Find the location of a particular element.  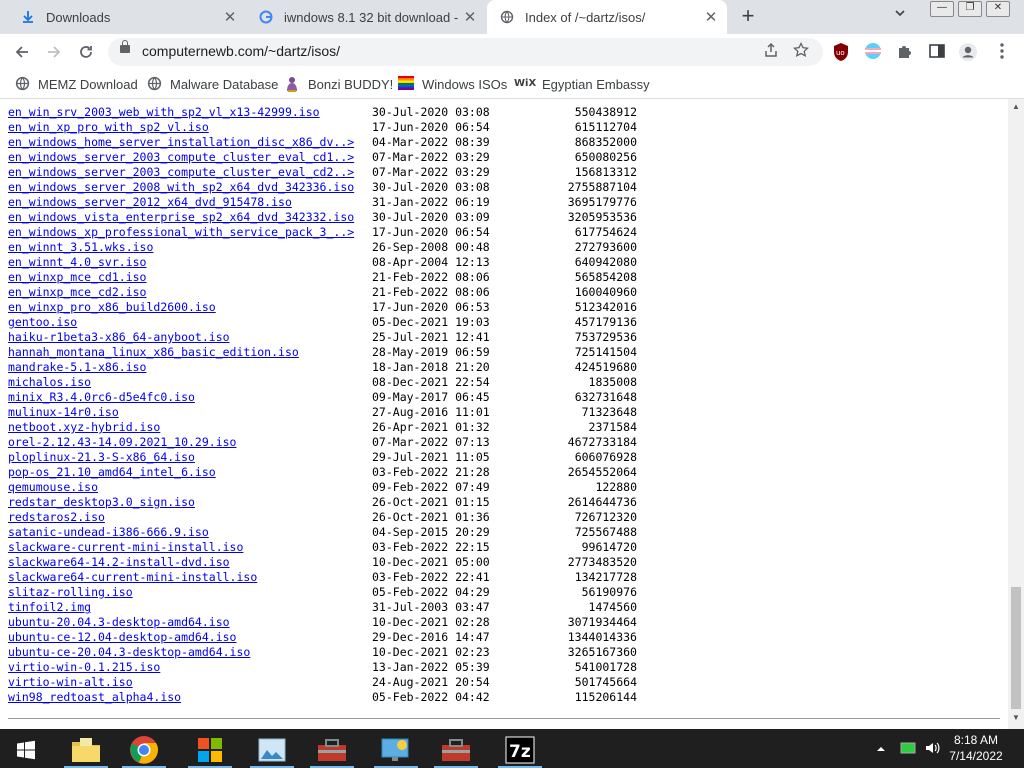

file-date: 31-Jan-2022 06:19 is located at coordinates (431, 202).